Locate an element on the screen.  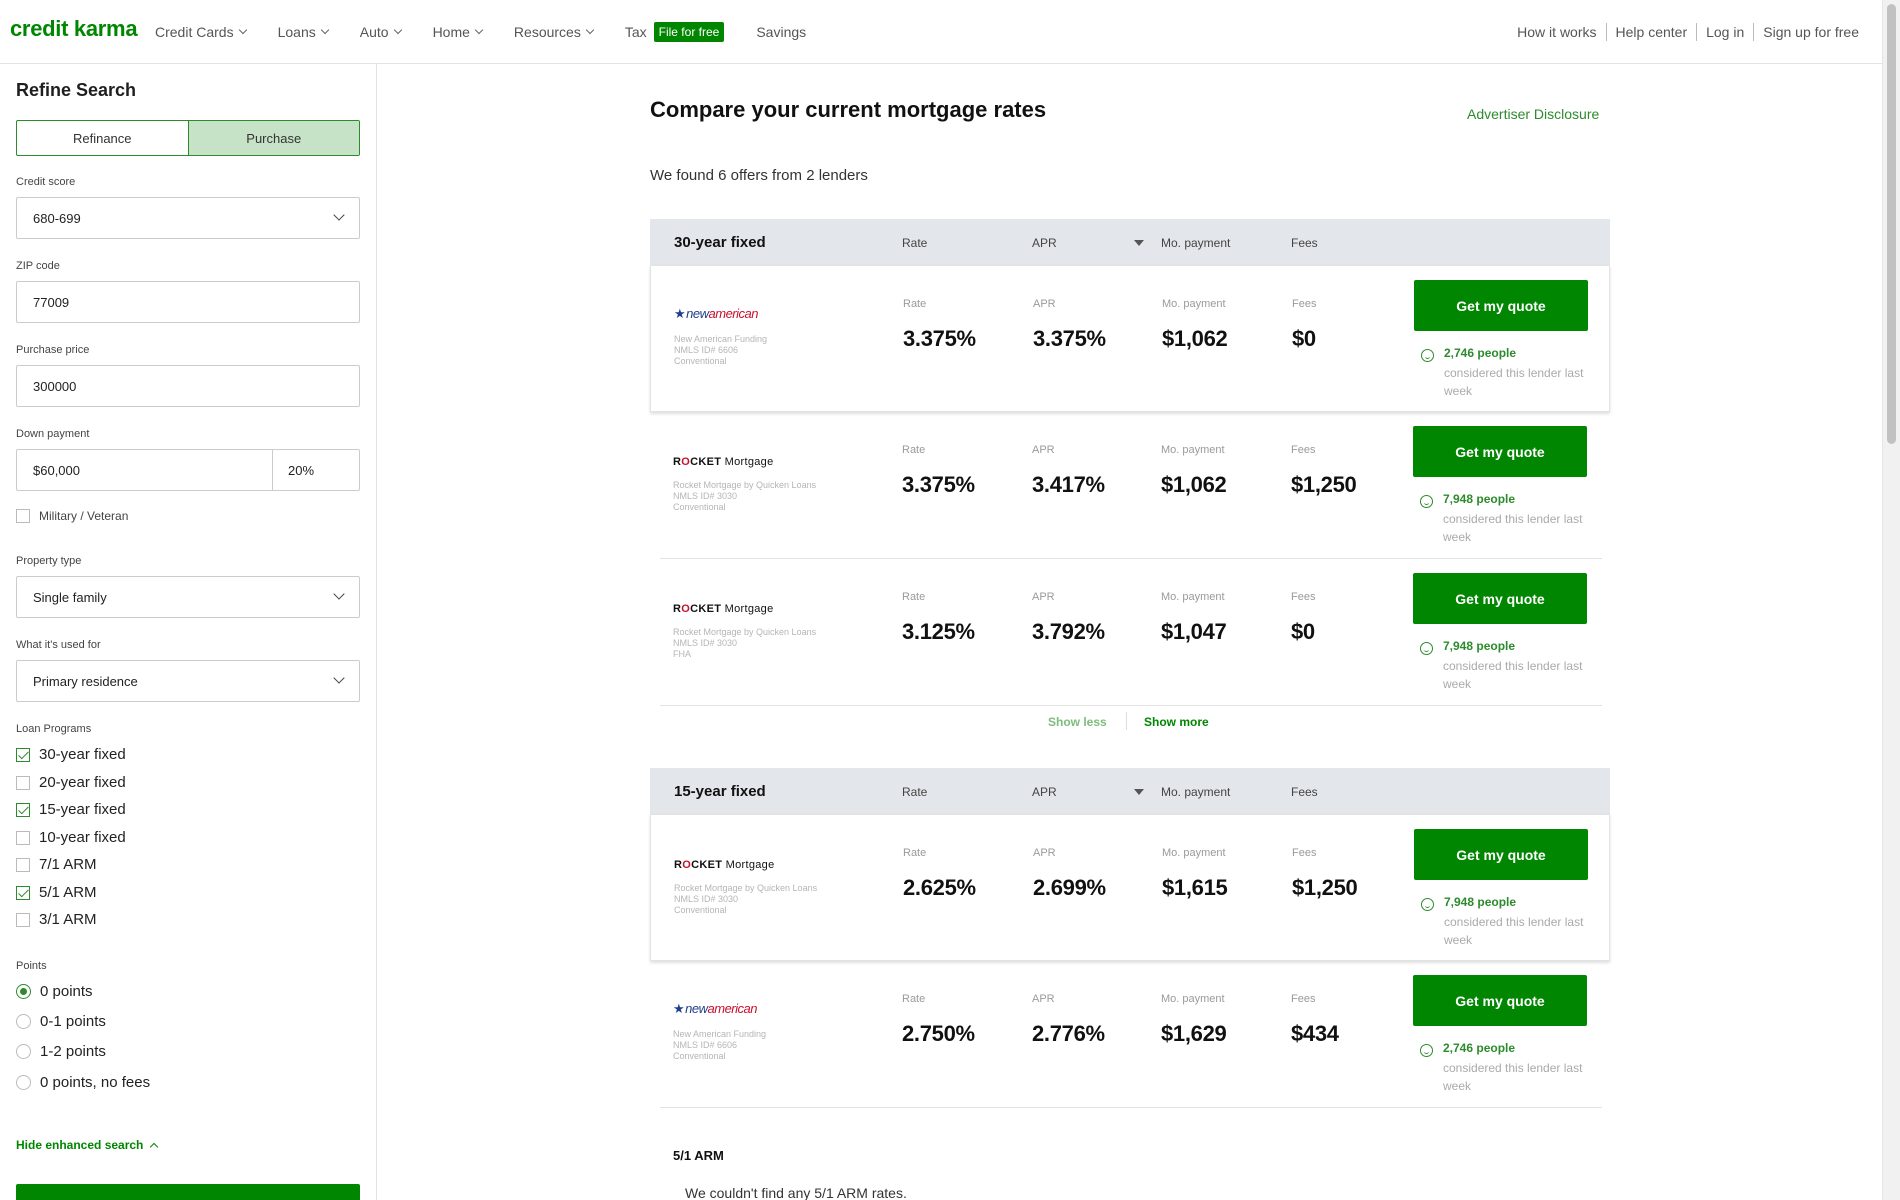
purchase-price-input: 300000 is located at coordinates (188, 386).